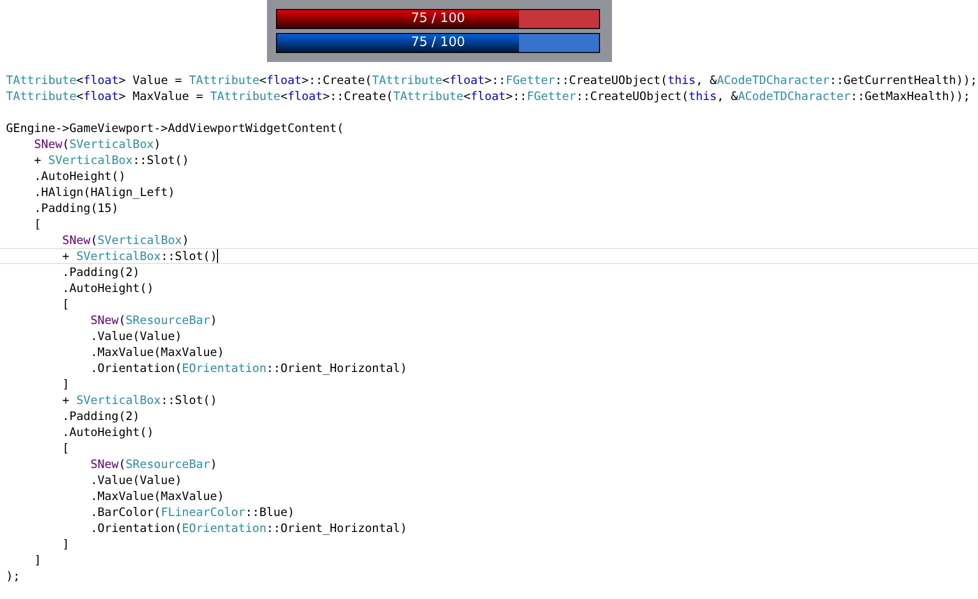  I want to click on code-line: .HAlign(HAlign_Left), so click(104, 192).